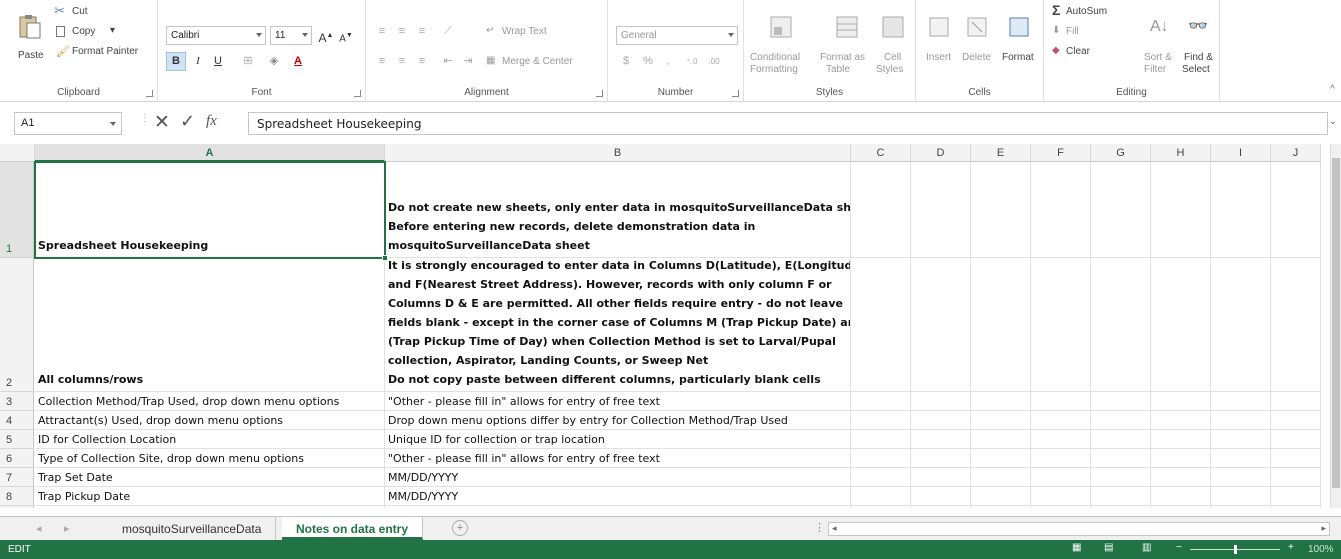 The image size is (1341, 559). What do you see at coordinates (1121, 153) in the screenshot?
I see `column-header-g: G` at bounding box center [1121, 153].